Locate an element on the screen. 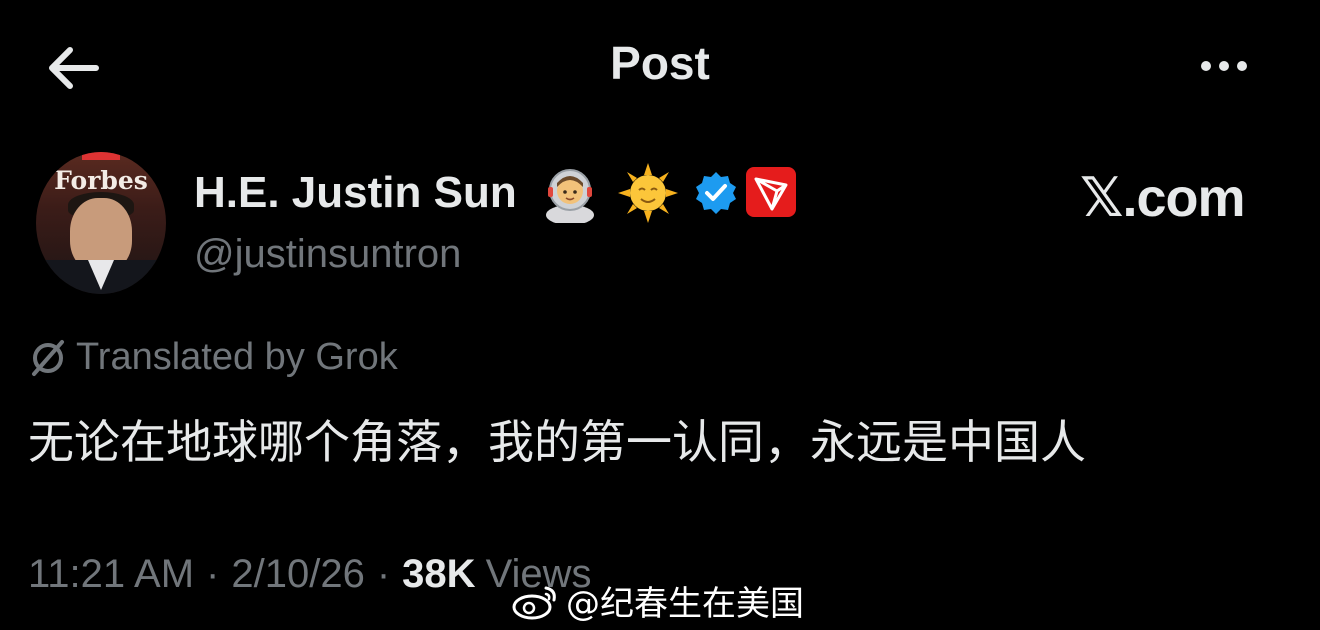 The width and height of the screenshot is (1320, 630). translated-by-grok: Translated by Grok is located at coordinates (213, 357).